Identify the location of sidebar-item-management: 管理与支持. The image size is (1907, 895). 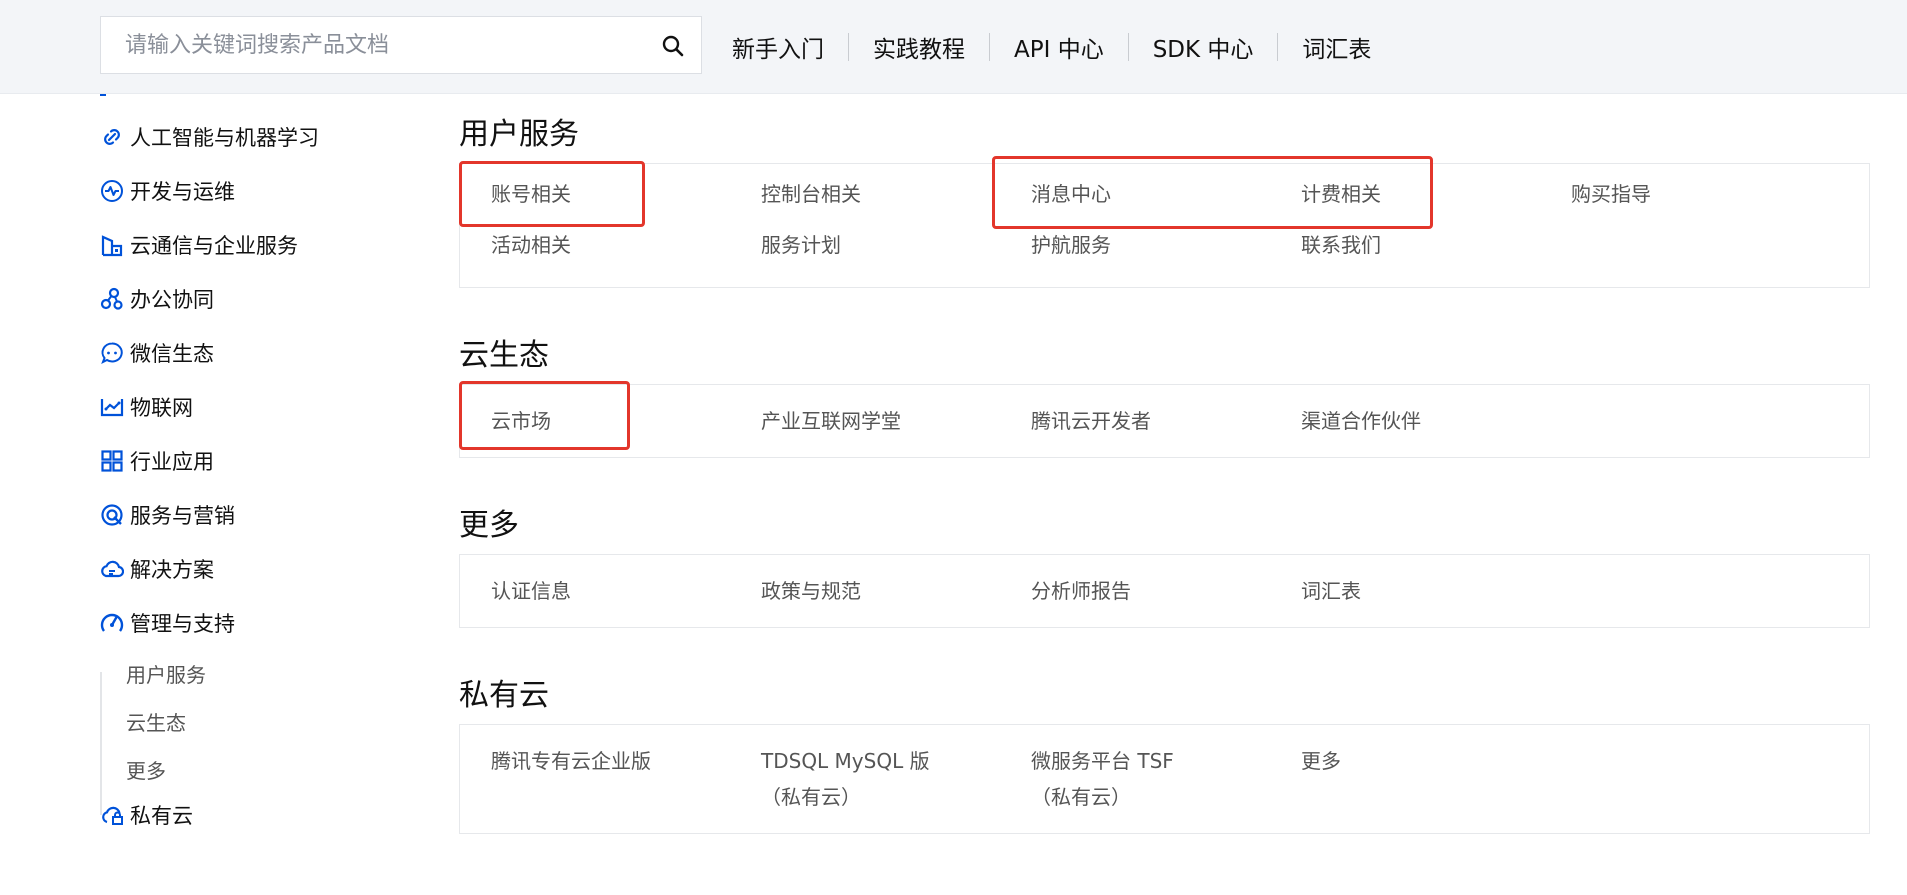
(167, 623).